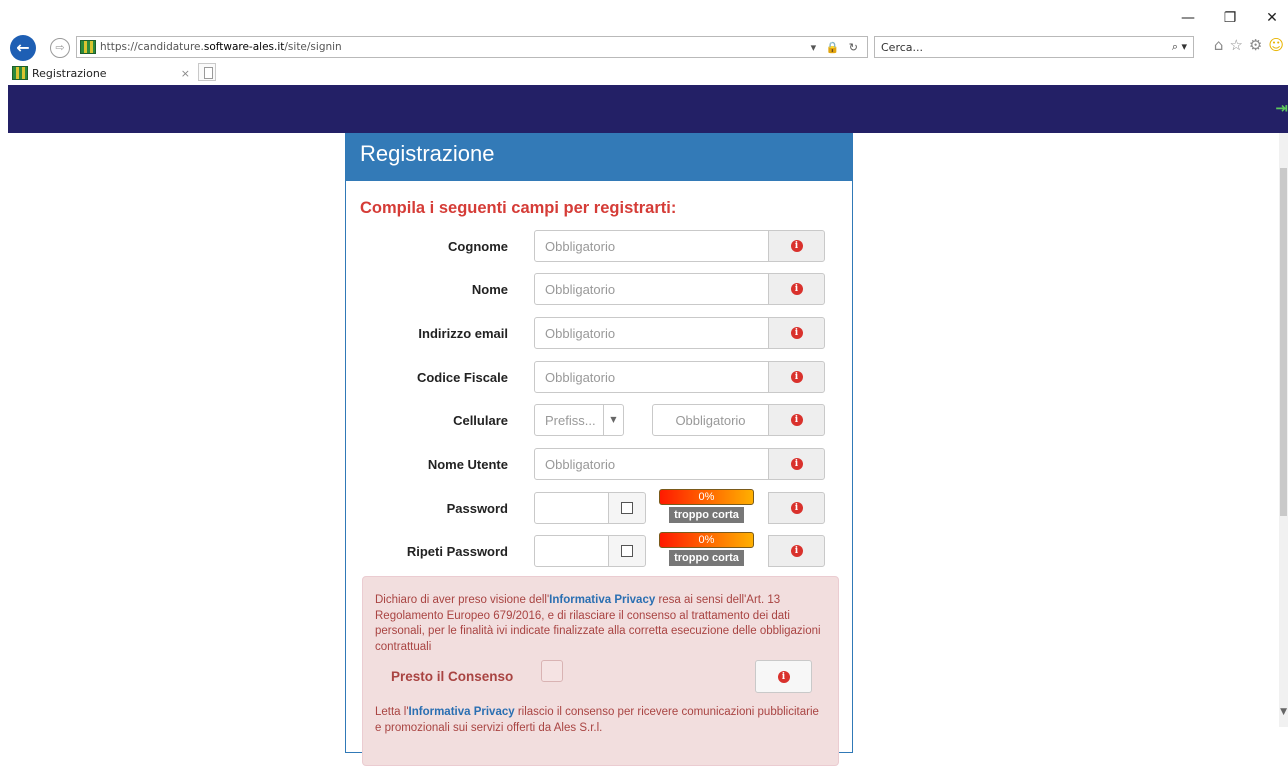  Describe the element at coordinates (710, 420) in the screenshot. I see `cellulare-input: Obbligatorio` at that location.